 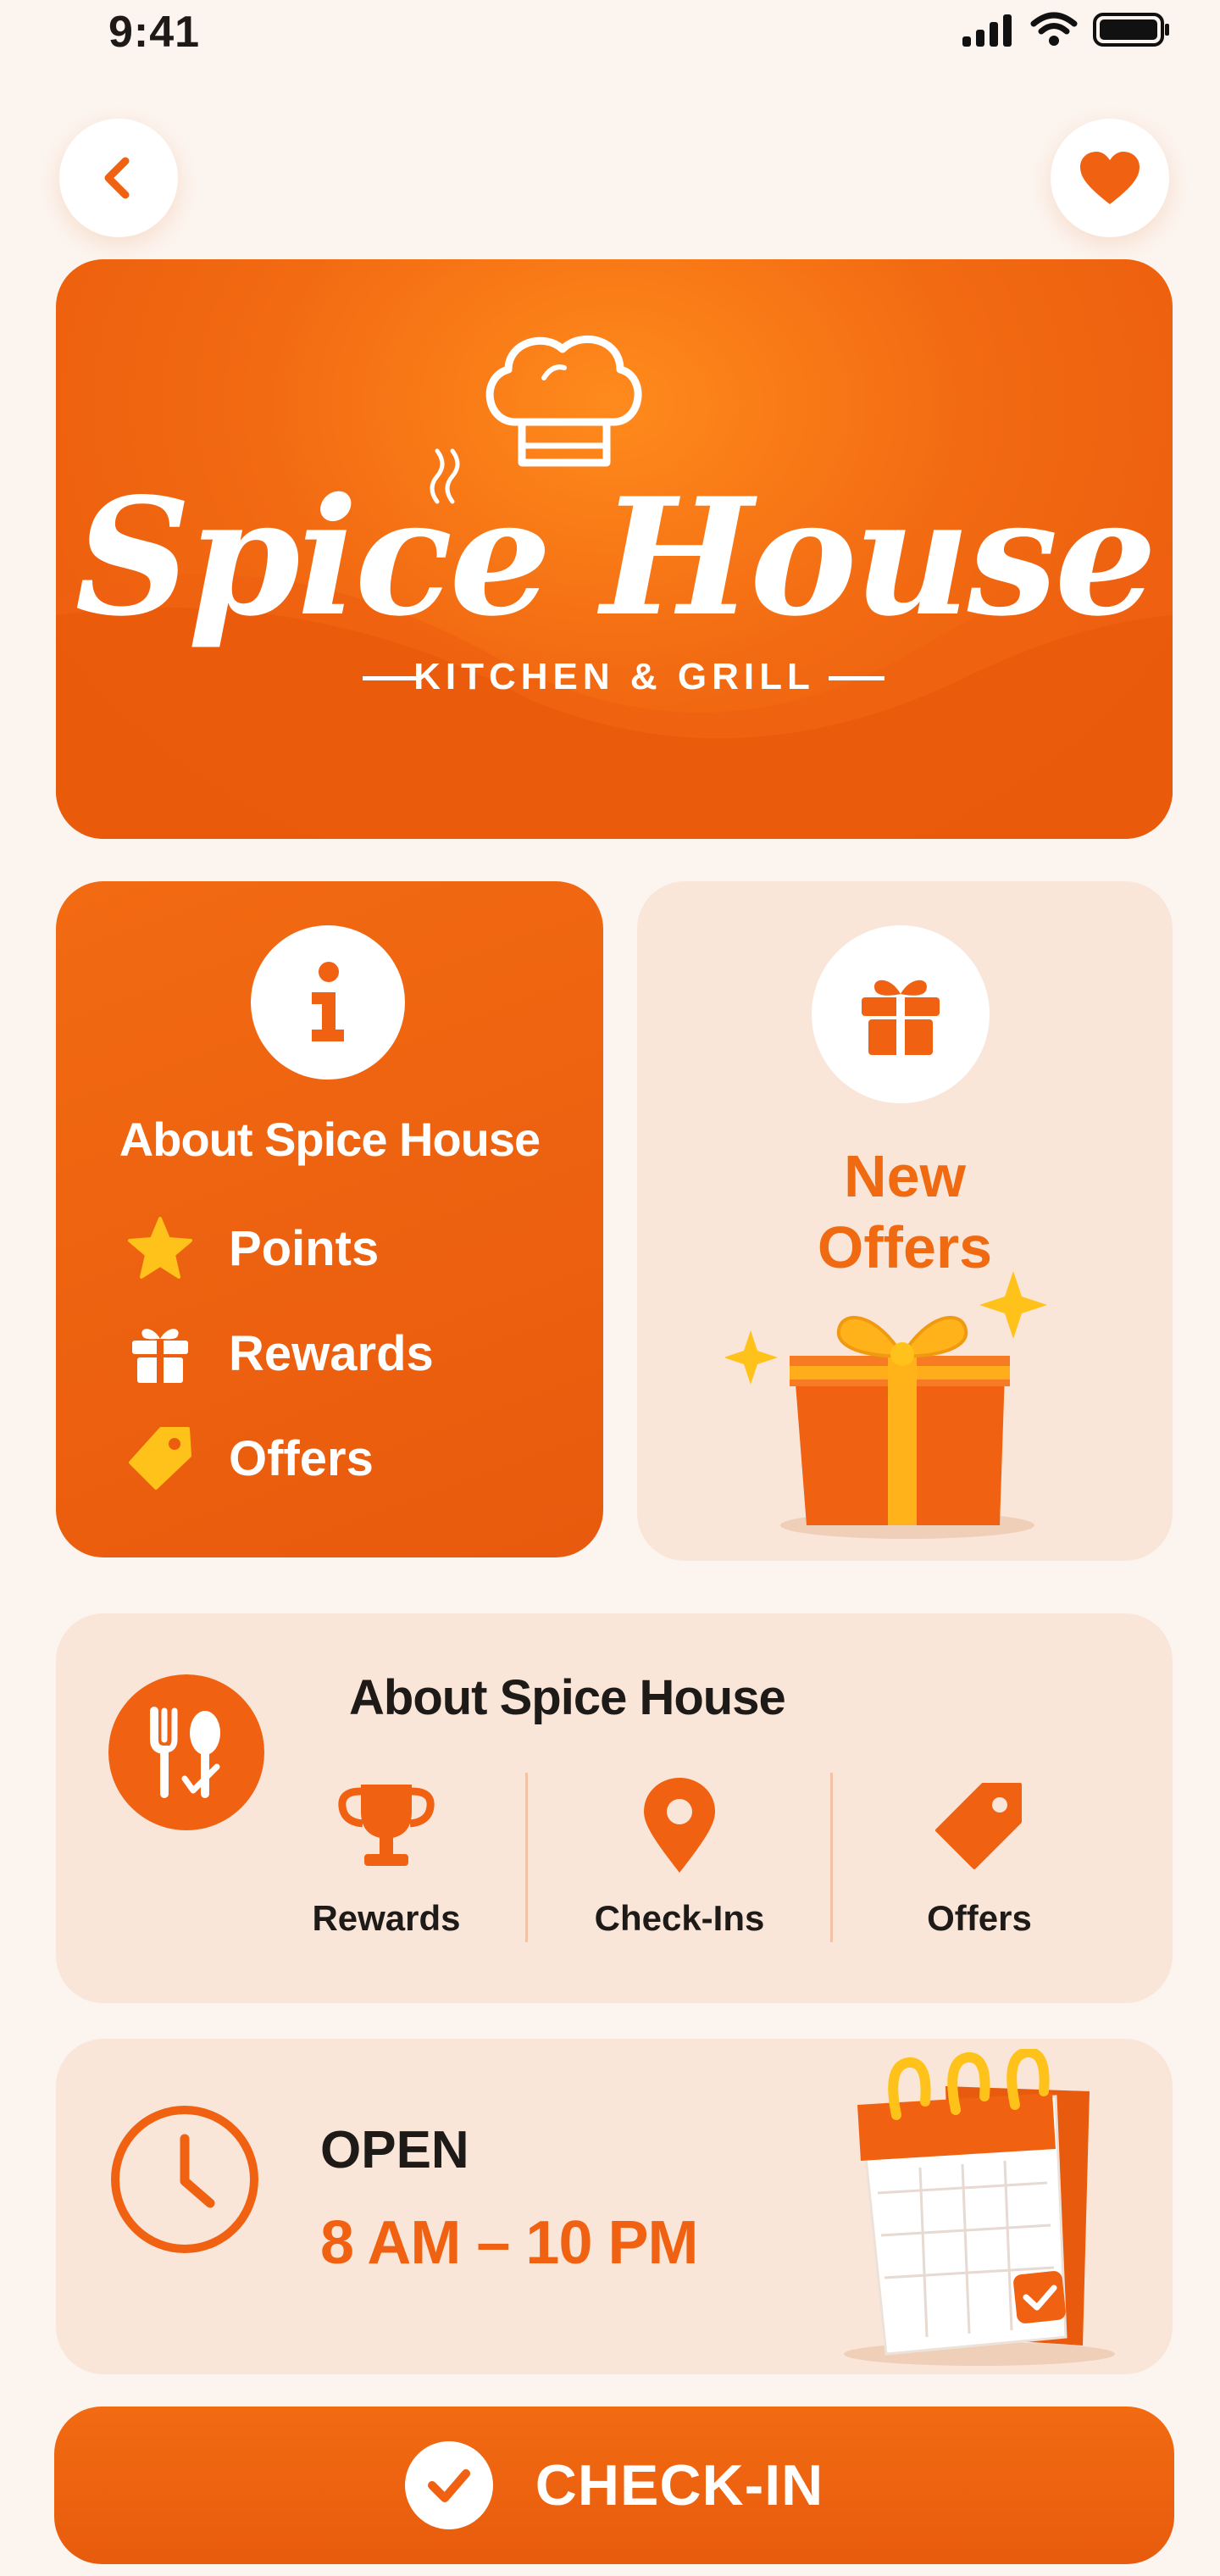 I want to click on restaurant-name: Spice House, so click(x=615, y=557).